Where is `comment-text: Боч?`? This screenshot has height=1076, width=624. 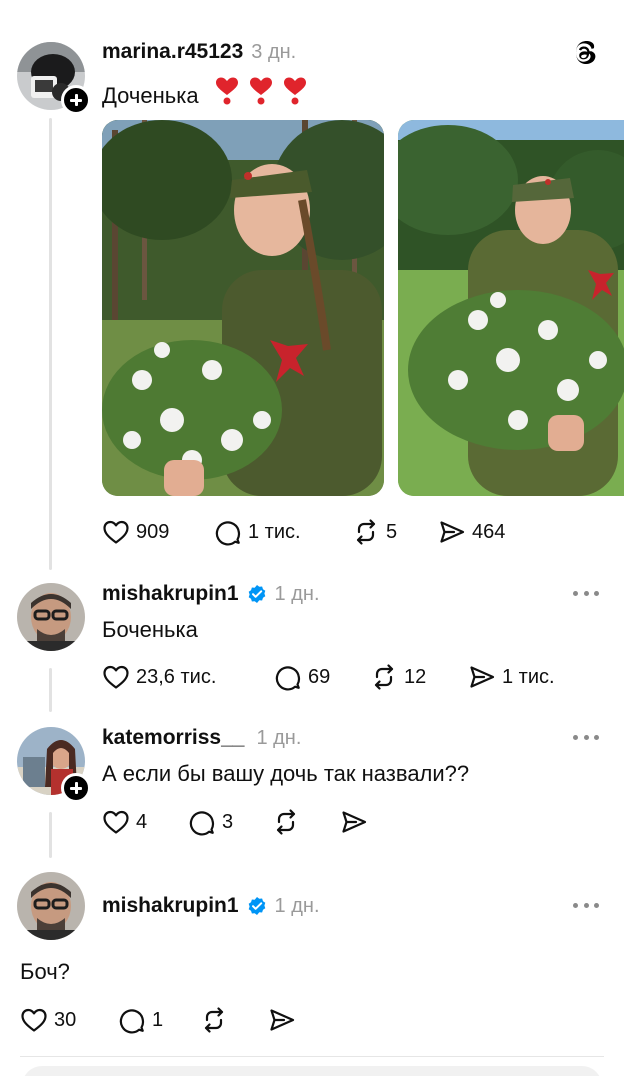
comment-text: Боч? is located at coordinates (45, 971).